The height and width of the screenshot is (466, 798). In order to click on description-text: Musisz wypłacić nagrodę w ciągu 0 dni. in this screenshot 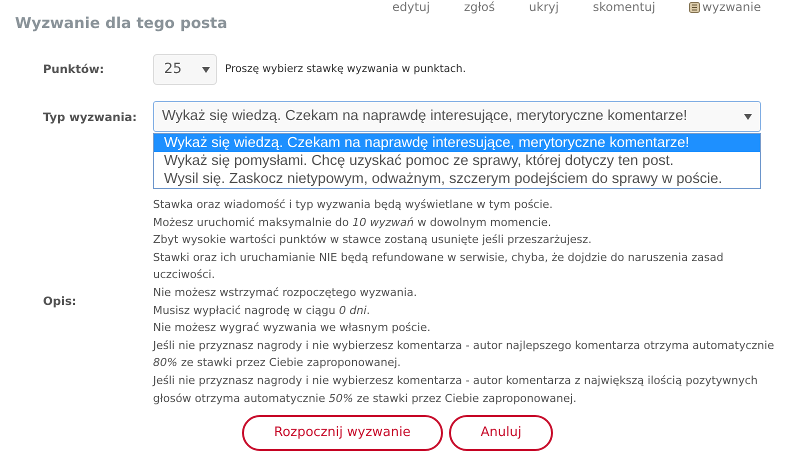, I will do `click(262, 310)`.